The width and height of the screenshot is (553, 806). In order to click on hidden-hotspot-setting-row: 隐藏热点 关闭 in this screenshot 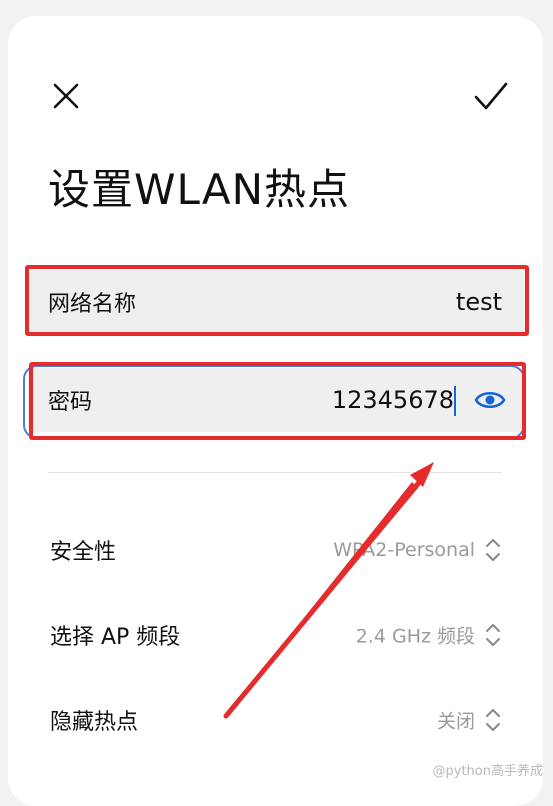, I will do `click(276, 720)`.